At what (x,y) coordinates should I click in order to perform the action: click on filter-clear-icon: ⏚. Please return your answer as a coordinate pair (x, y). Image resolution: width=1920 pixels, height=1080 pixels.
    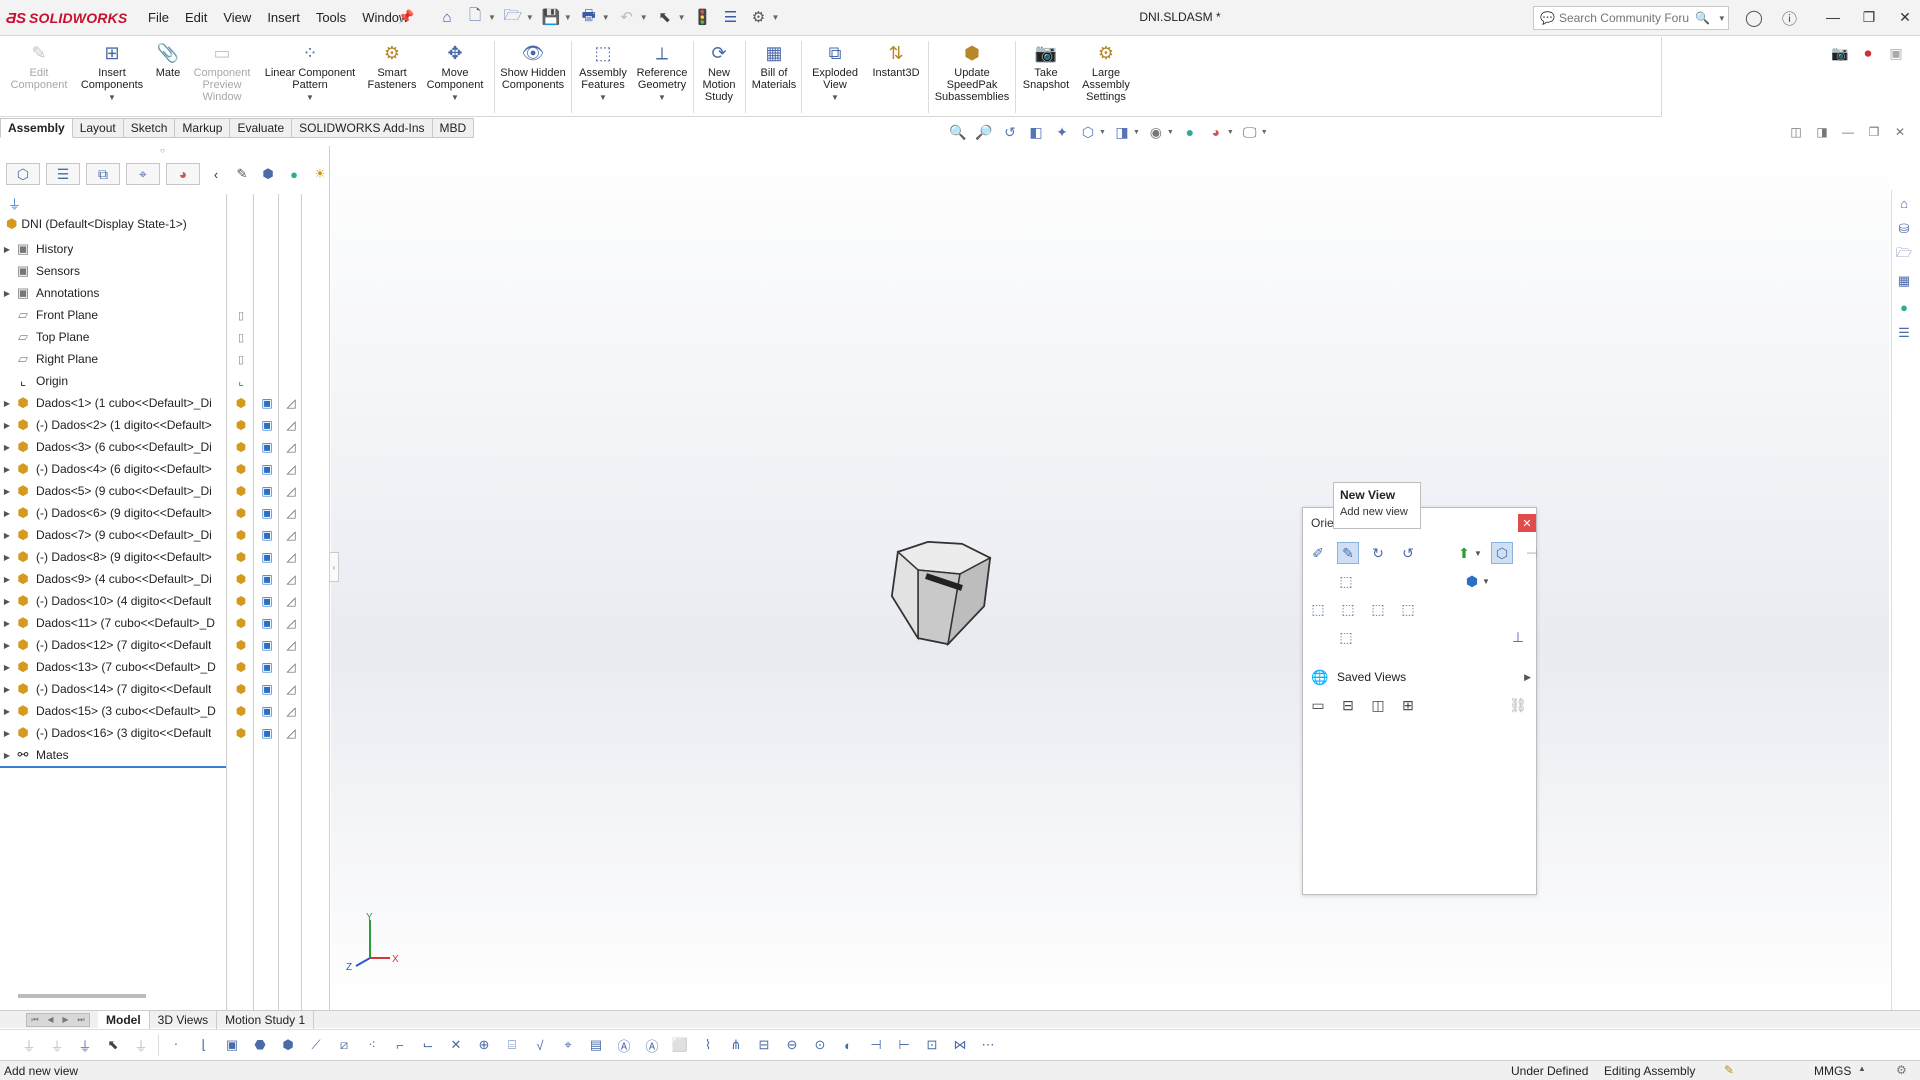
    Looking at the image, I should click on (57, 1045).